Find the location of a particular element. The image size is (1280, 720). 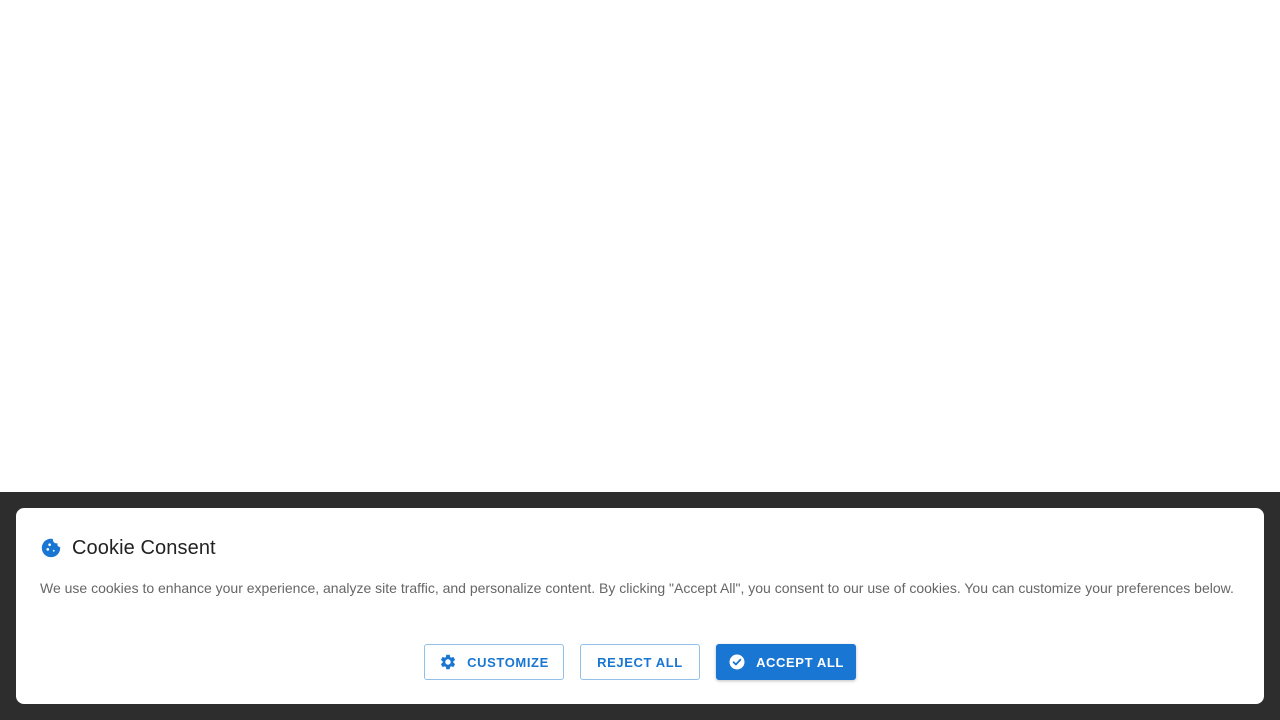

accept-all-button-label: ACCEPT ALL is located at coordinates (800, 662).